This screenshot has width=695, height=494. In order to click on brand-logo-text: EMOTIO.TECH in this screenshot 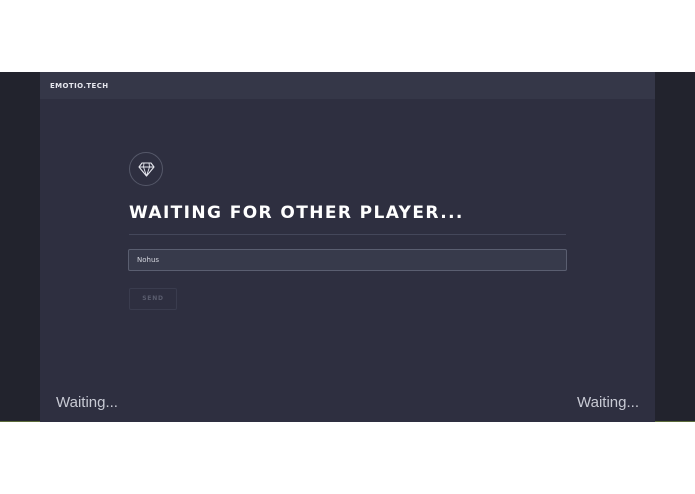, I will do `click(79, 86)`.